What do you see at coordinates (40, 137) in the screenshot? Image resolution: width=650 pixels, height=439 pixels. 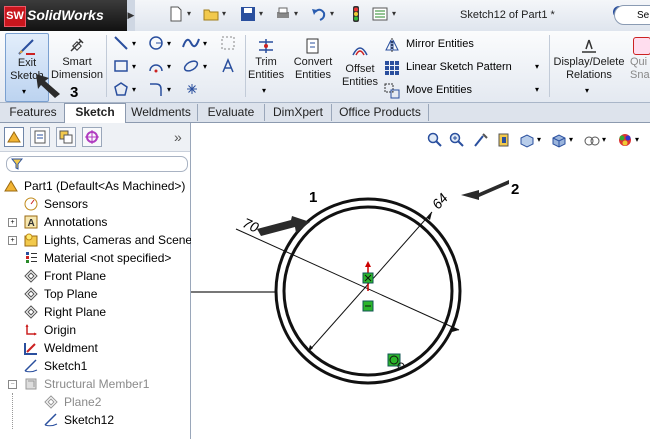 I see `property-manager-tab-icon` at bounding box center [40, 137].